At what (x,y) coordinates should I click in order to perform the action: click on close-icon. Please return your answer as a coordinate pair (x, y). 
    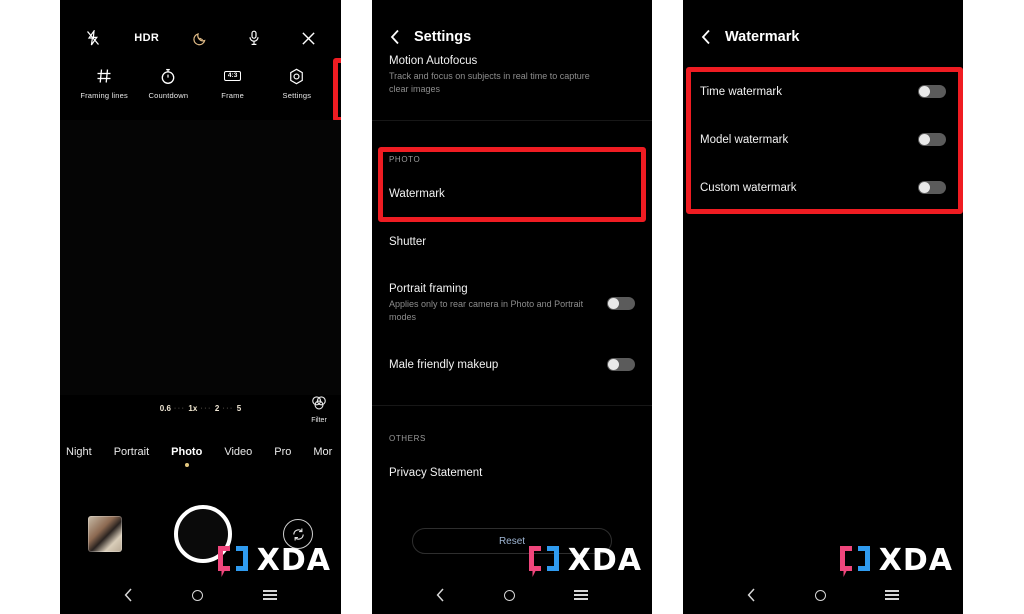
    Looking at the image, I should click on (308, 38).